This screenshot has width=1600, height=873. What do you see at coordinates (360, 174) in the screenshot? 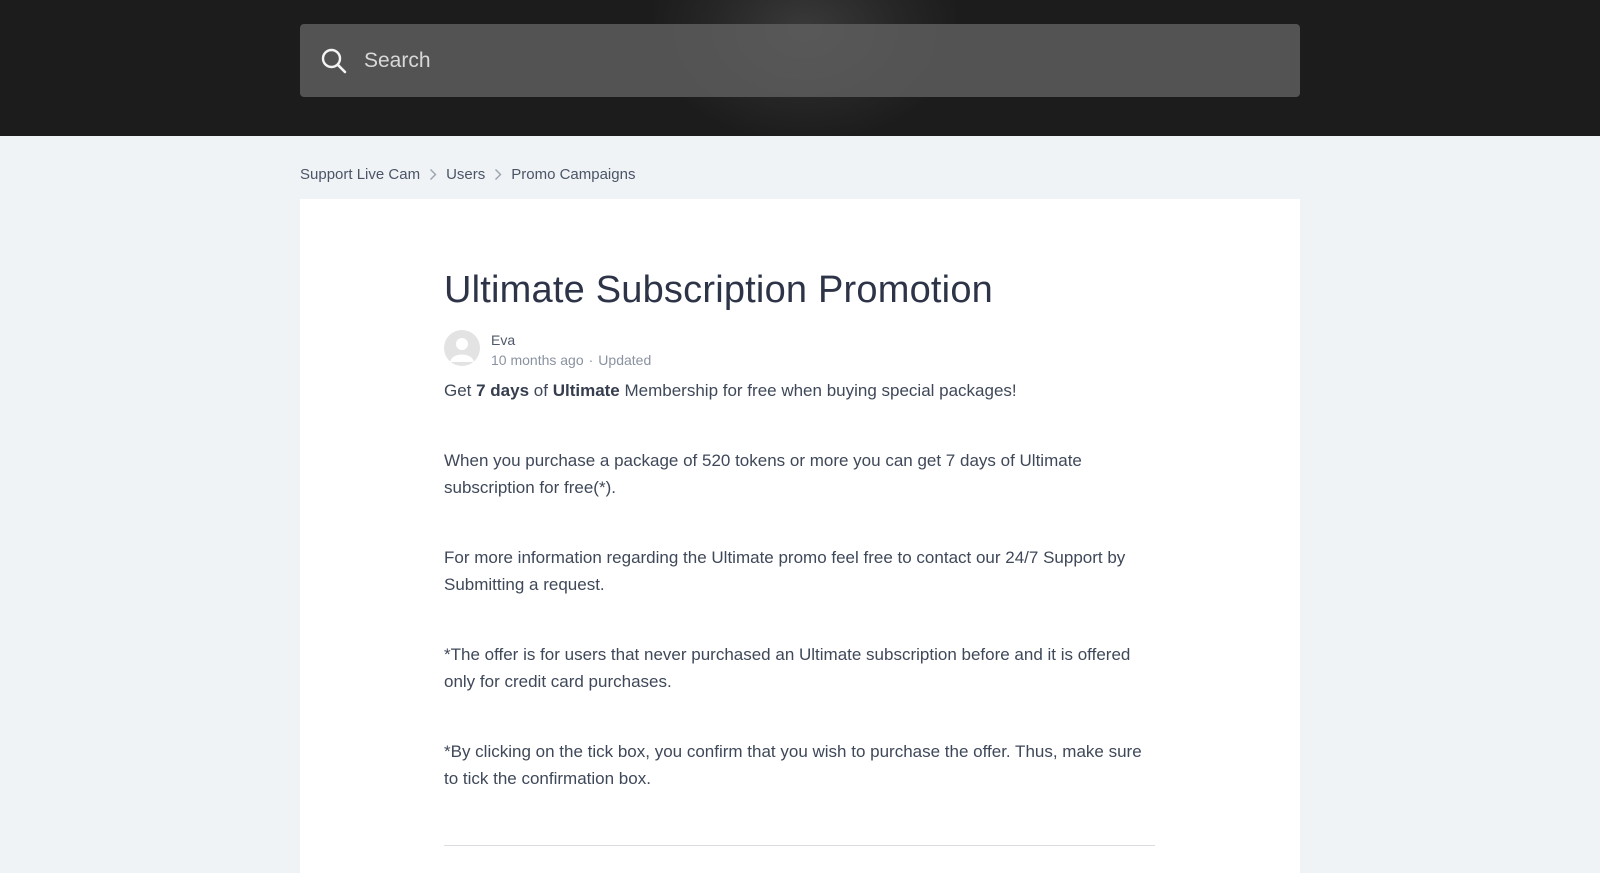
I see `breadcrumb-link-support-live-cam: Support Live Cam` at bounding box center [360, 174].